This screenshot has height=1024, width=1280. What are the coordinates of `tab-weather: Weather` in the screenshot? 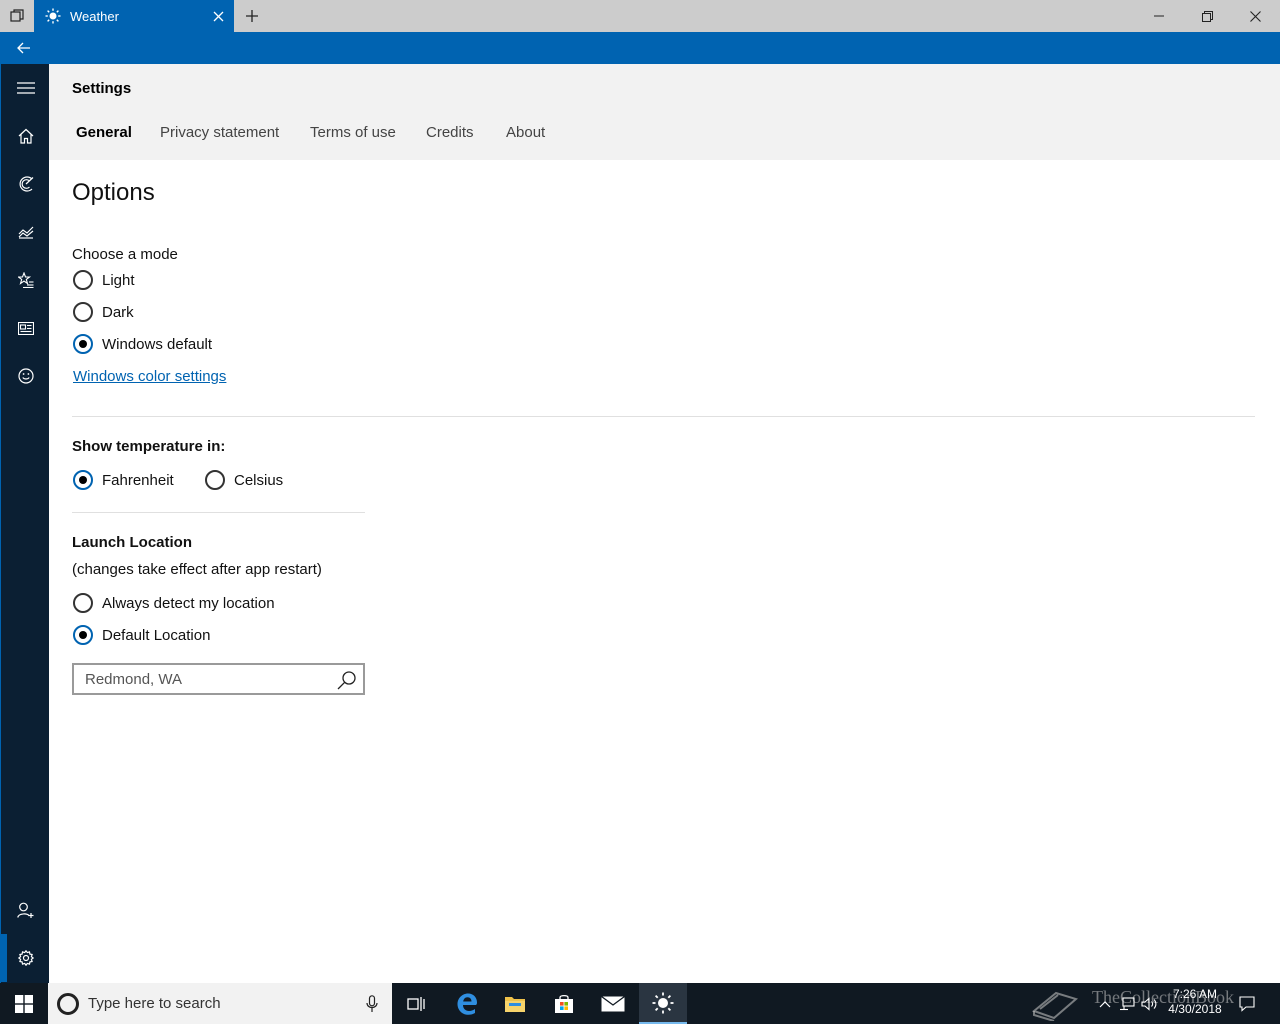 It's located at (134, 16).